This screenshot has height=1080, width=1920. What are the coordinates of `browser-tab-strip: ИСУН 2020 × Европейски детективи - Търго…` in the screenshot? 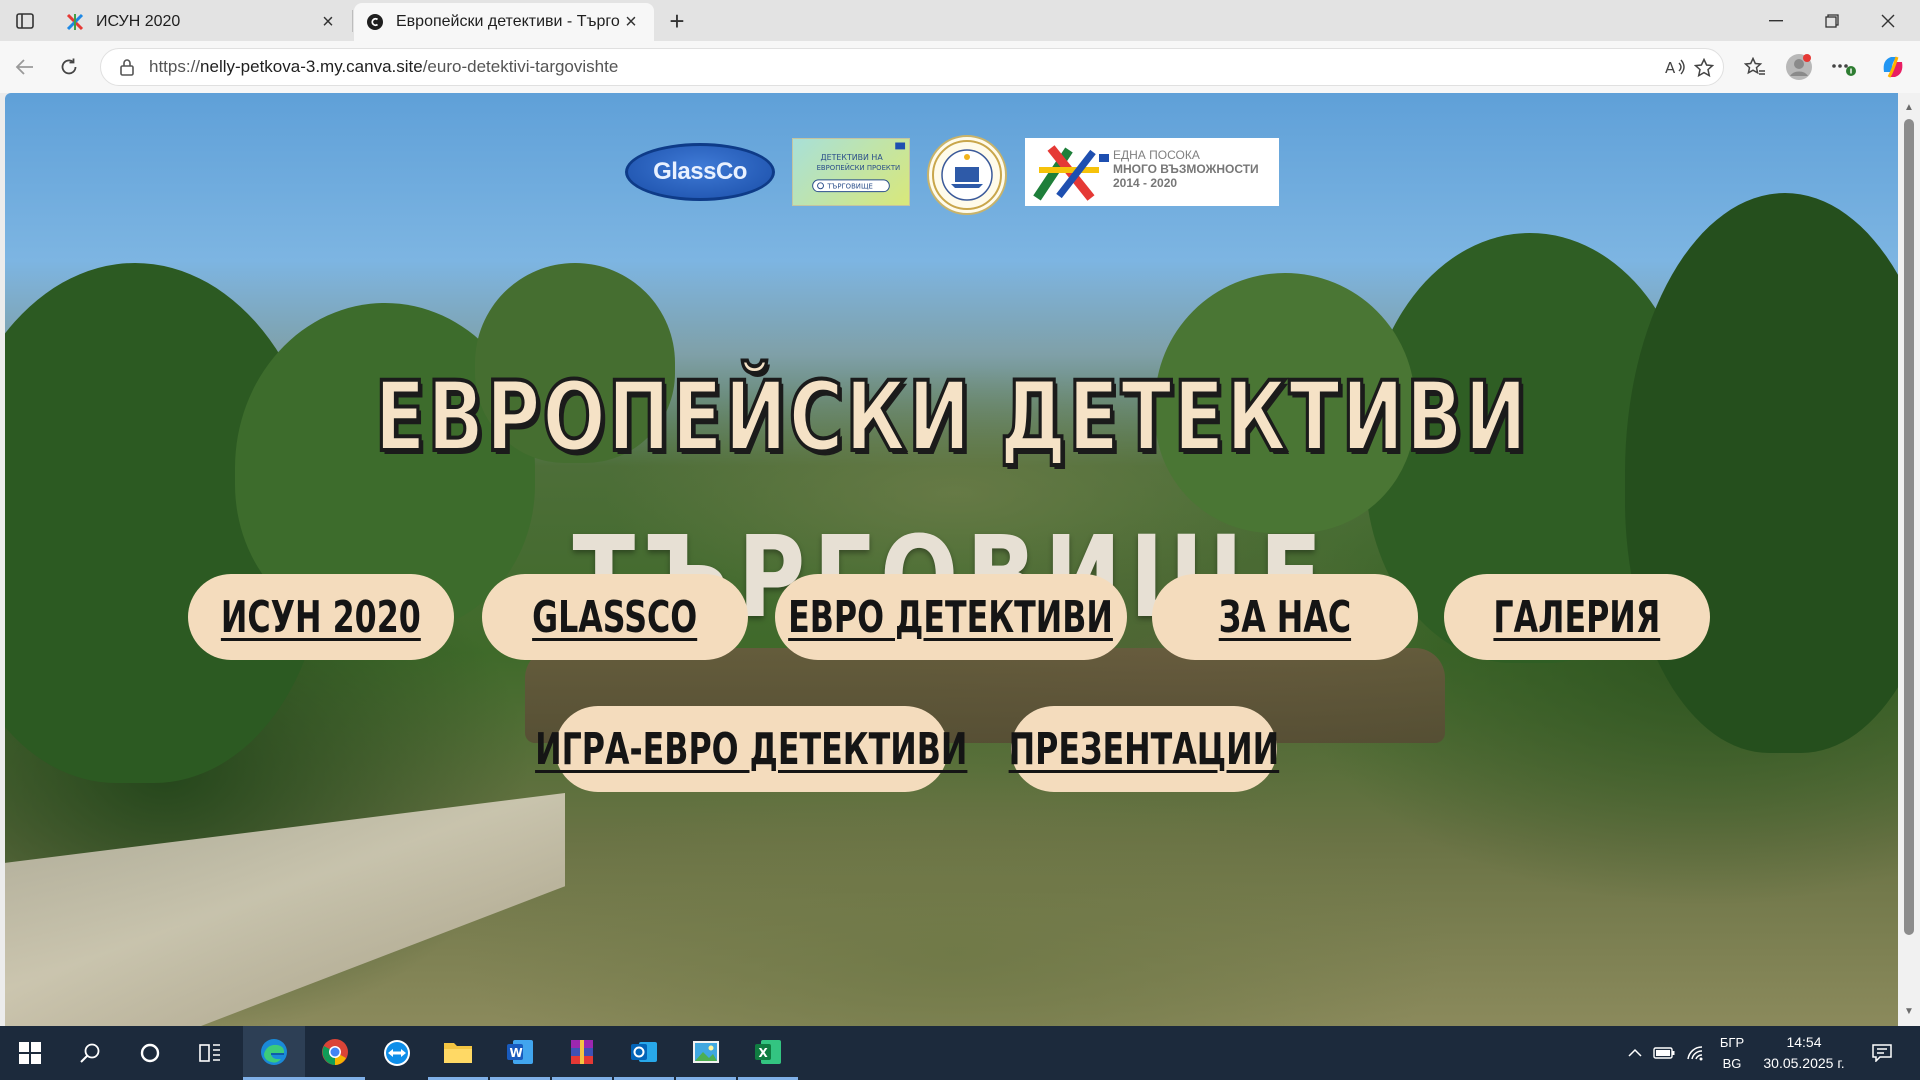 It's located at (960, 20).